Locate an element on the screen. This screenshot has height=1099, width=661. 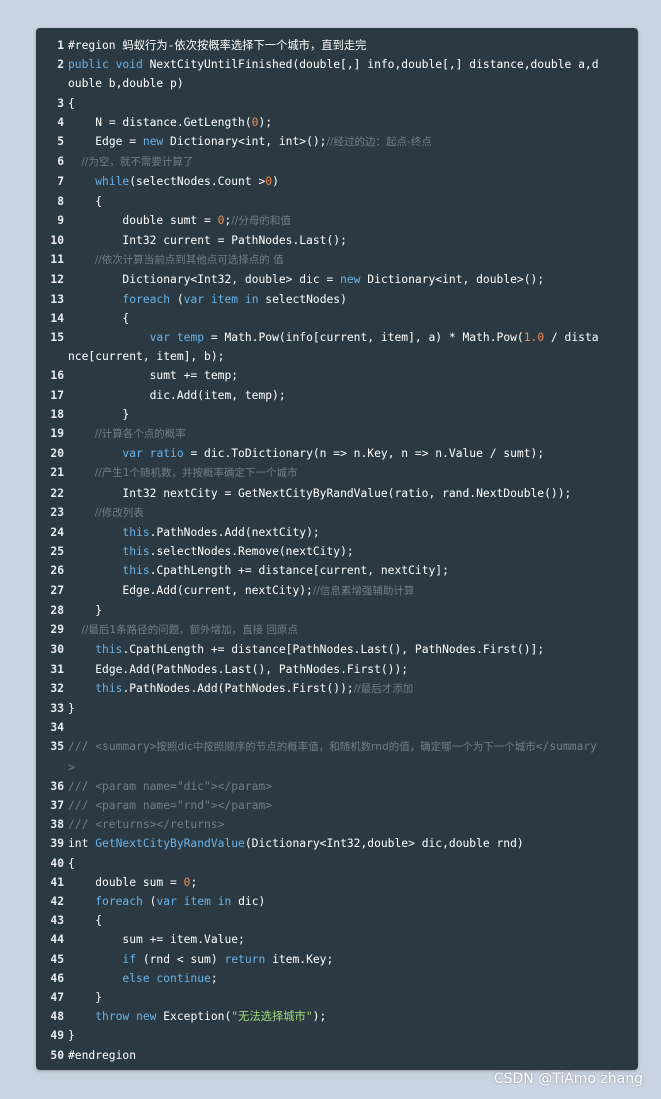
code-token: ); is located at coordinates (319, 1017).